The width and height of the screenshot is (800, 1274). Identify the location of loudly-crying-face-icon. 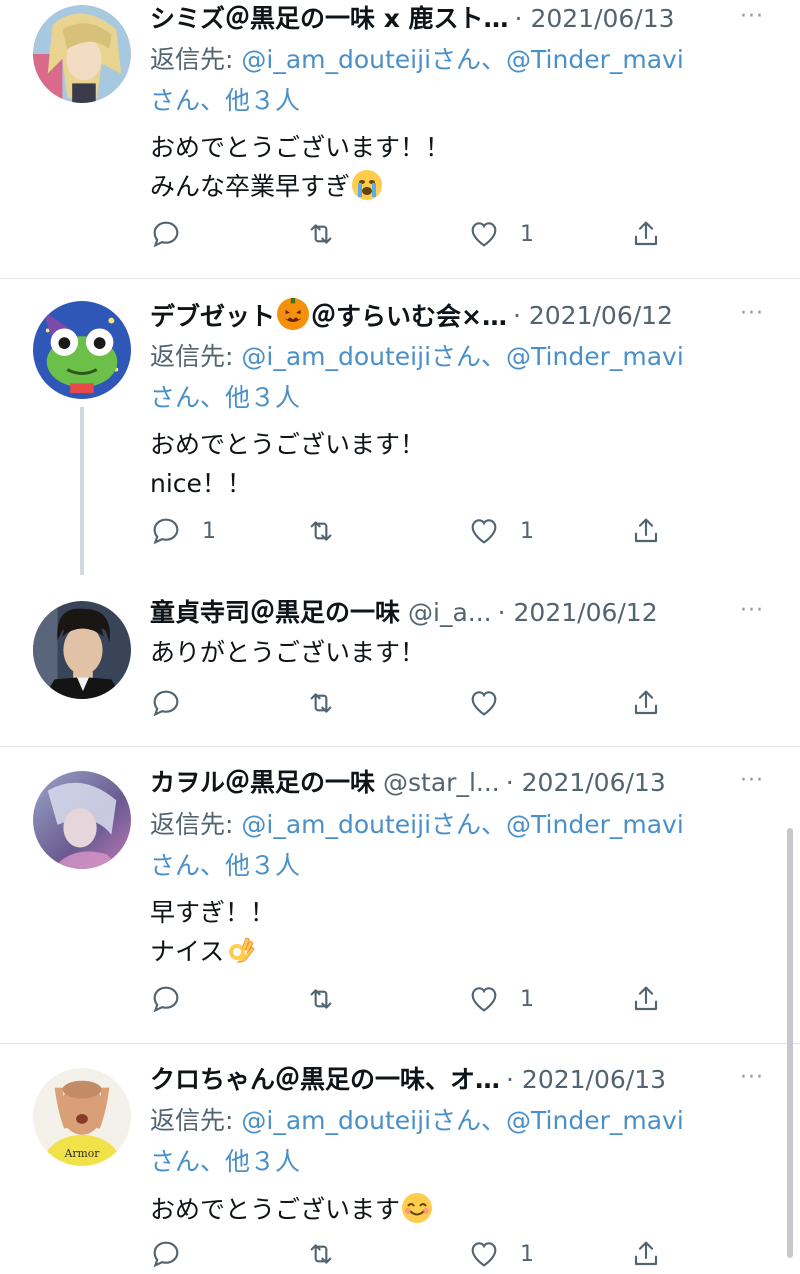
(367, 185).